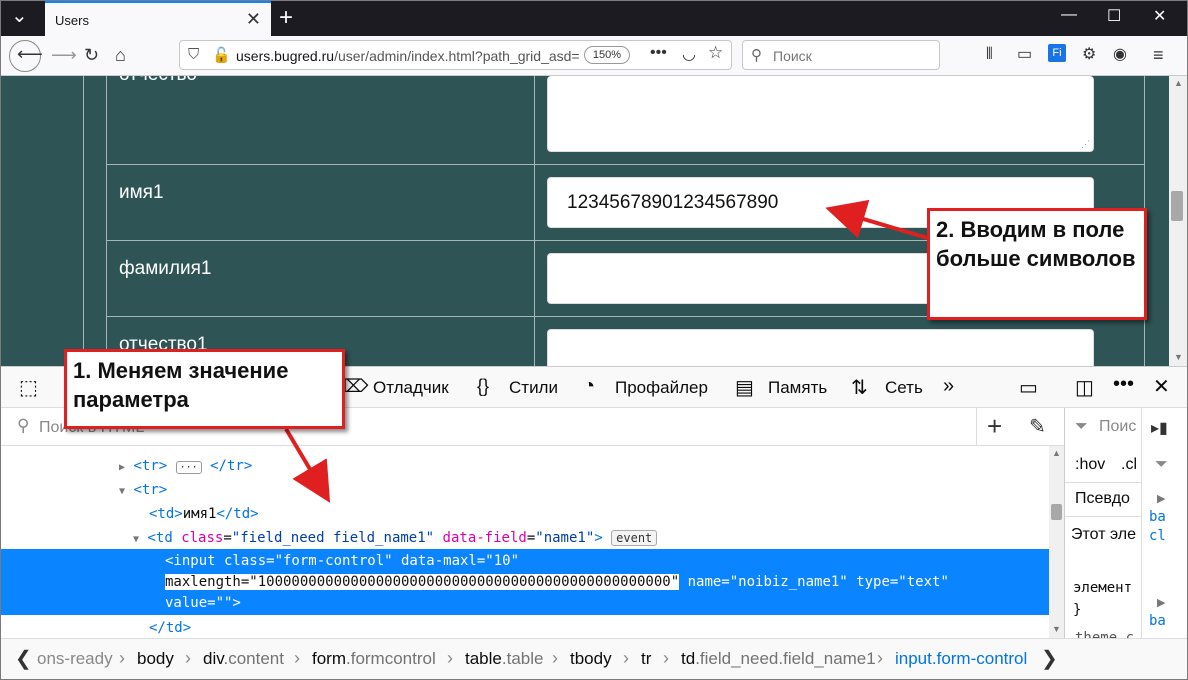  I want to click on arrow-to-input, so click(878, 220).